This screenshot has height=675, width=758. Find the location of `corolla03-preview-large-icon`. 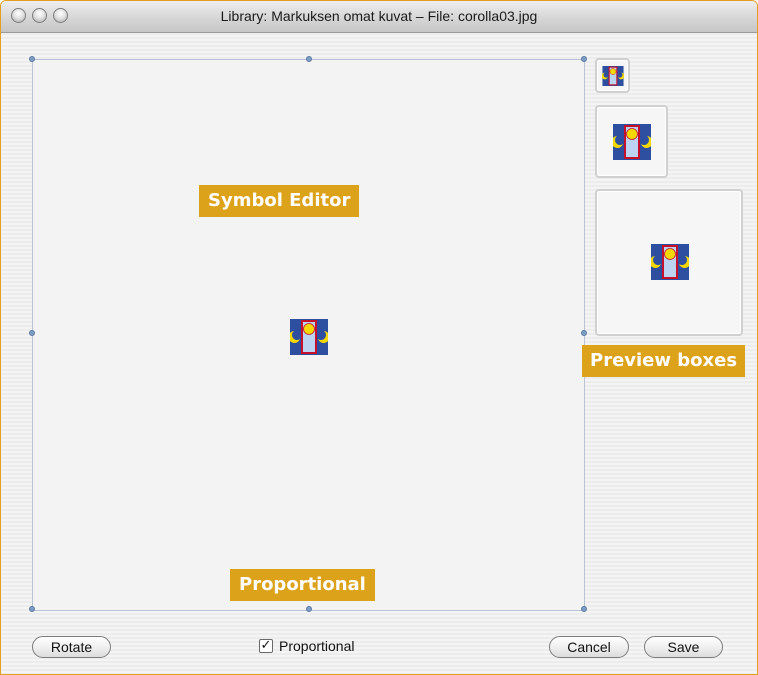

corolla03-preview-large-icon is located at coordinates (670, 262).